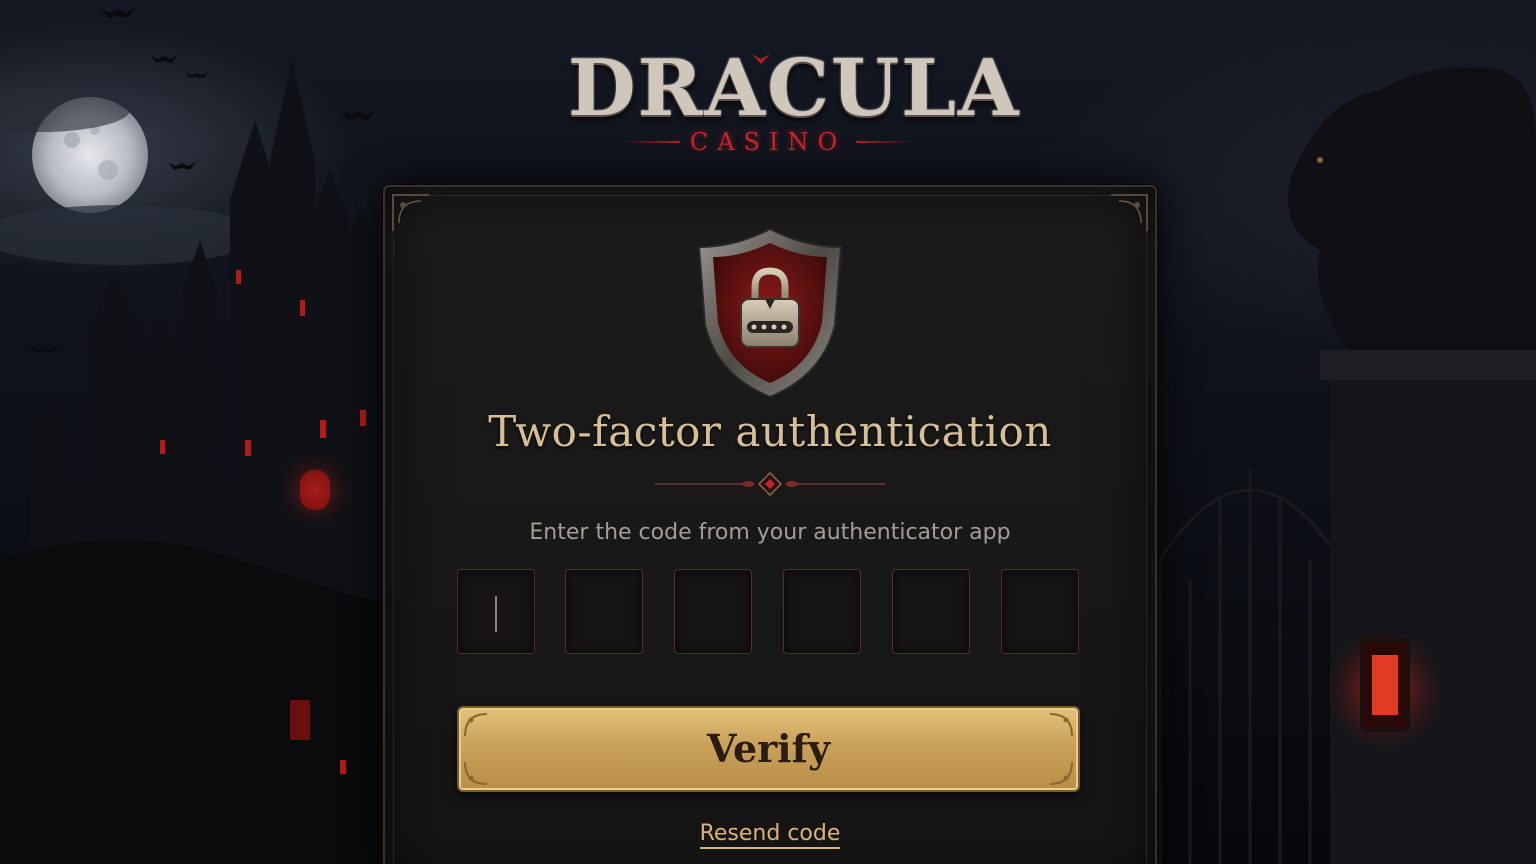  I want to click on verify-button-label: Verify, so click(768, 748).